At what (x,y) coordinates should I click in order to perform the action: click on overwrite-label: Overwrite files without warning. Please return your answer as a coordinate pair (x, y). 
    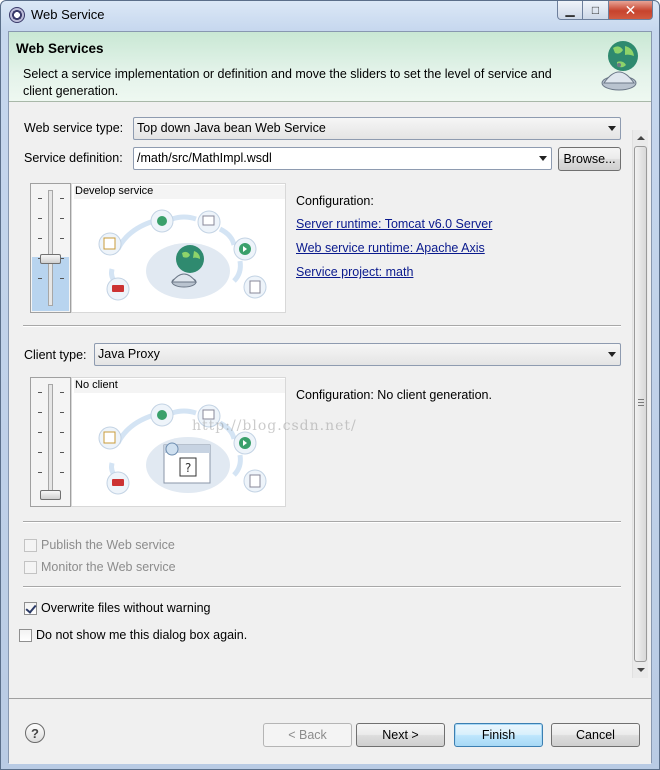
    Looking at the image, I should click on (126, 608).